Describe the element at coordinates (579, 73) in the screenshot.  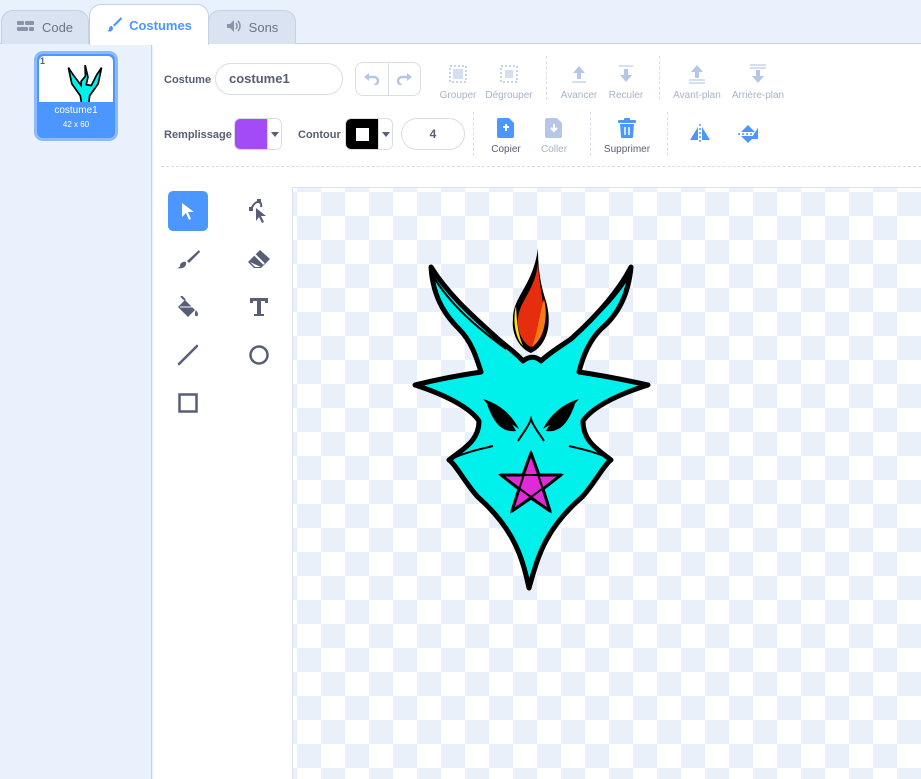
I see `arrow-up-icon` at that location.